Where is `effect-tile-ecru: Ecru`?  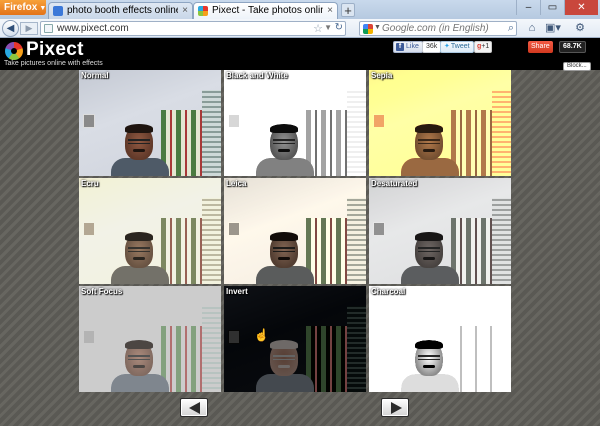 effect-tile-ecru: Ecru is located at coordinates (150, 231).